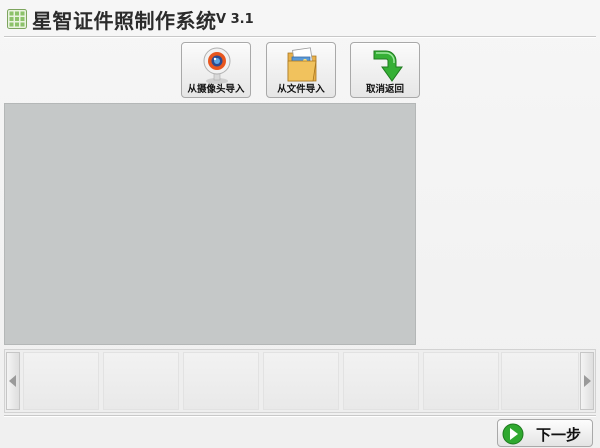 The image size is (600, 448). I want to click on grid-logo-icon, so click(17, 19).